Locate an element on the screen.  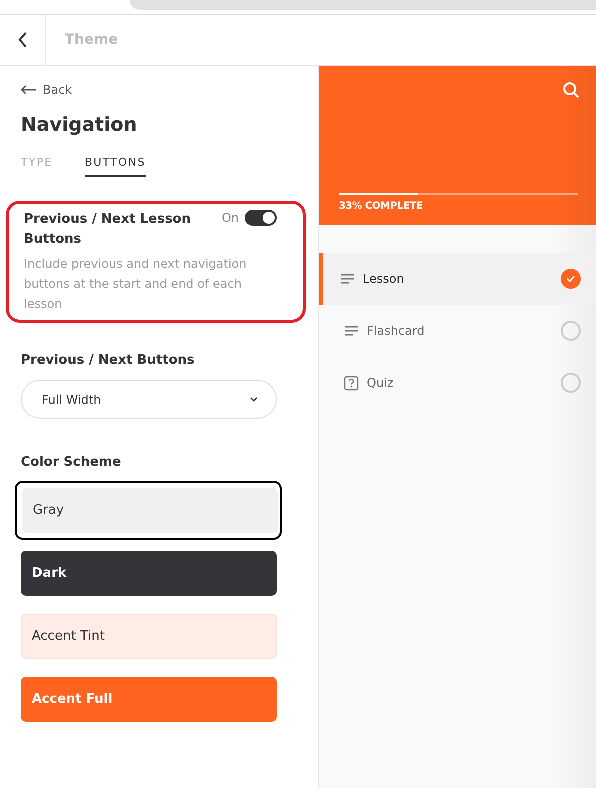
chevron-down-icon is located at coordinates (254, 399).